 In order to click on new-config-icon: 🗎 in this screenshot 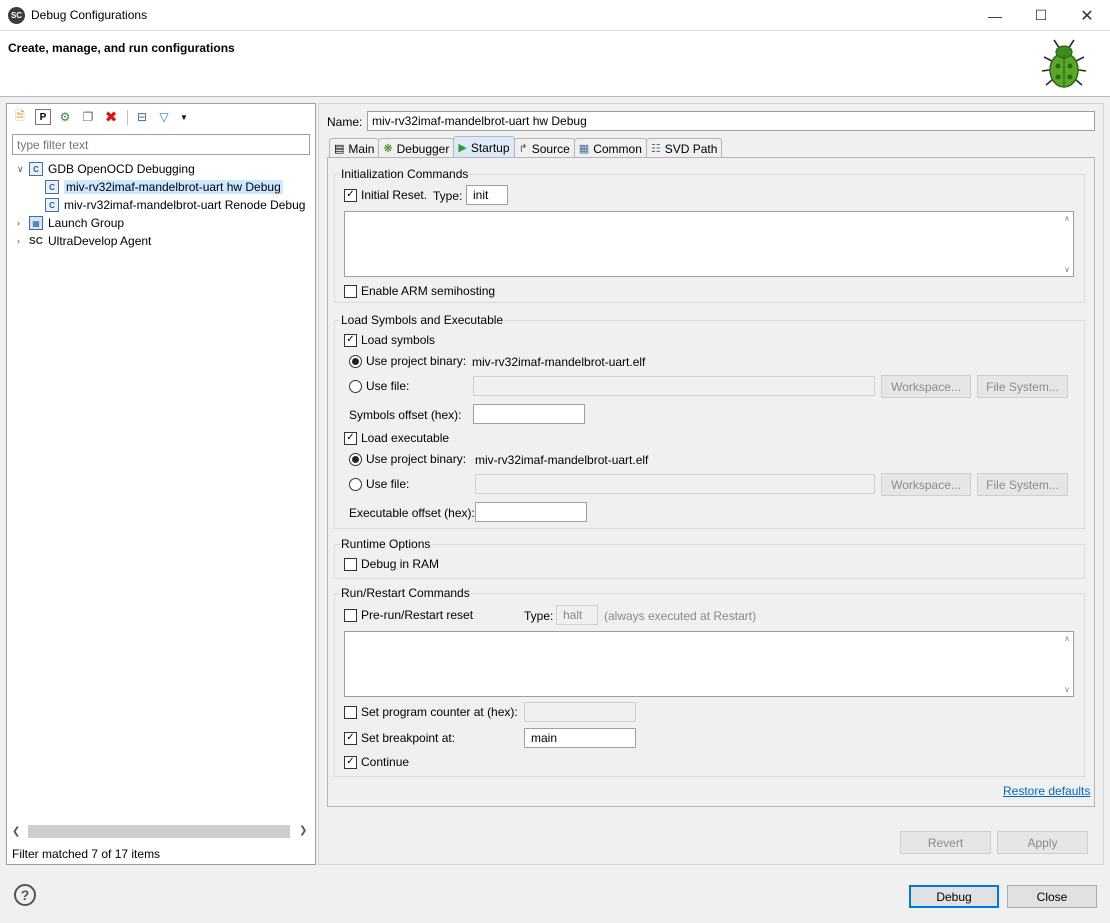, I will do `click(20, 117)`.